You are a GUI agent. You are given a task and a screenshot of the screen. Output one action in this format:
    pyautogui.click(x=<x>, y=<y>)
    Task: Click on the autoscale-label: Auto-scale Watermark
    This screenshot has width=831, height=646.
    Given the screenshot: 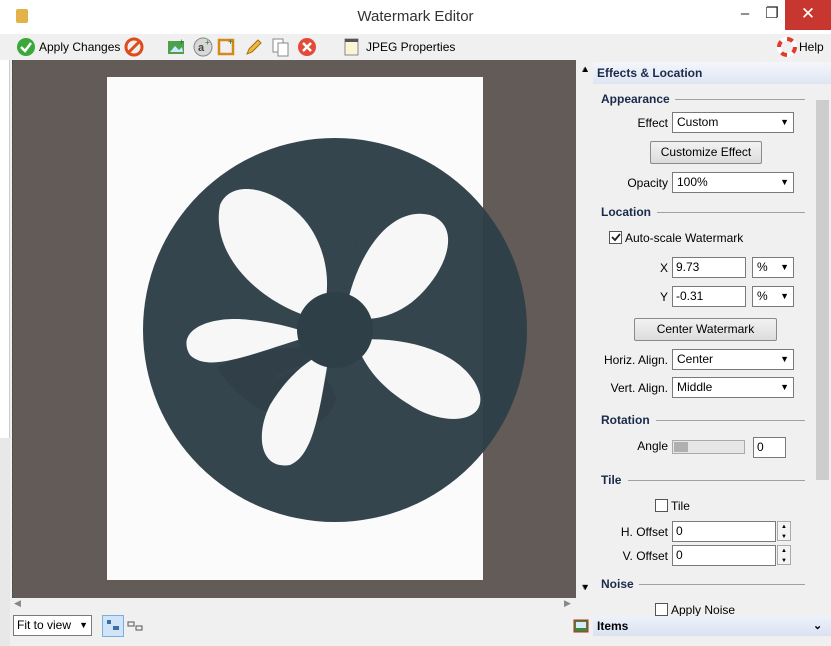 What is the action you would take?
    pyautogui.click(x=684, y=238)
    